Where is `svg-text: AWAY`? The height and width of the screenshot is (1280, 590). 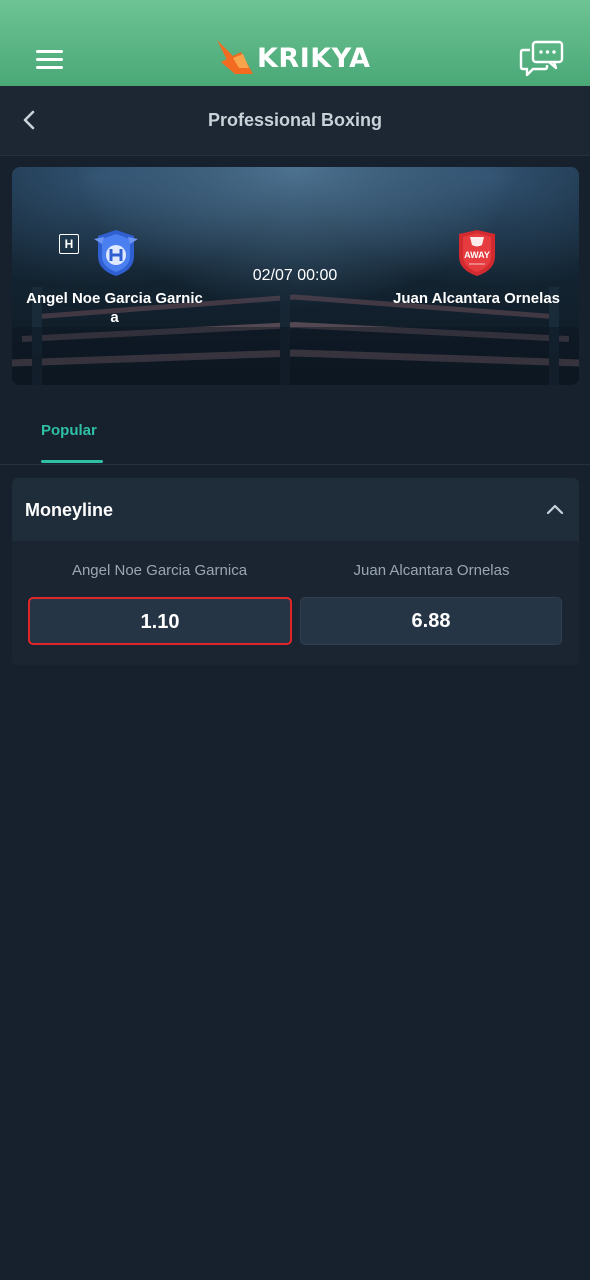 svg-text: AWAY is located at coordinates (477, 255).